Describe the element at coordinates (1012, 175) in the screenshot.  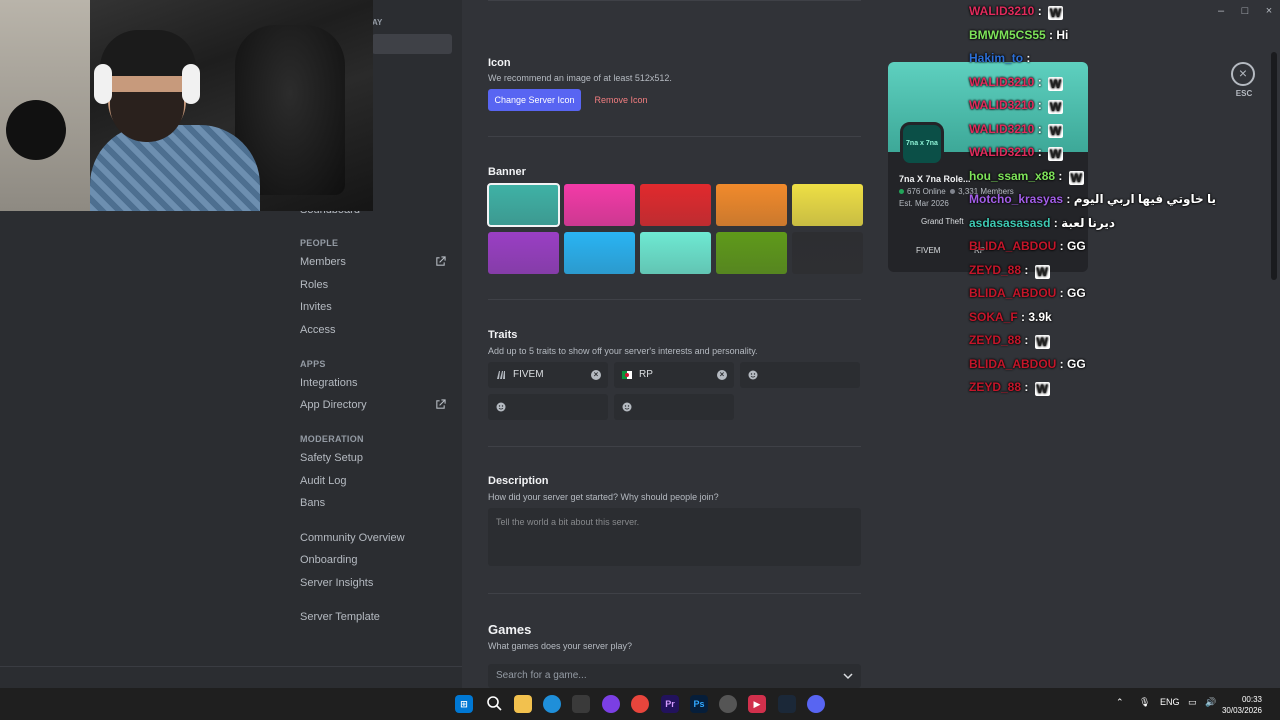
I see `chat-username: hou_ssam_x88` at that location.